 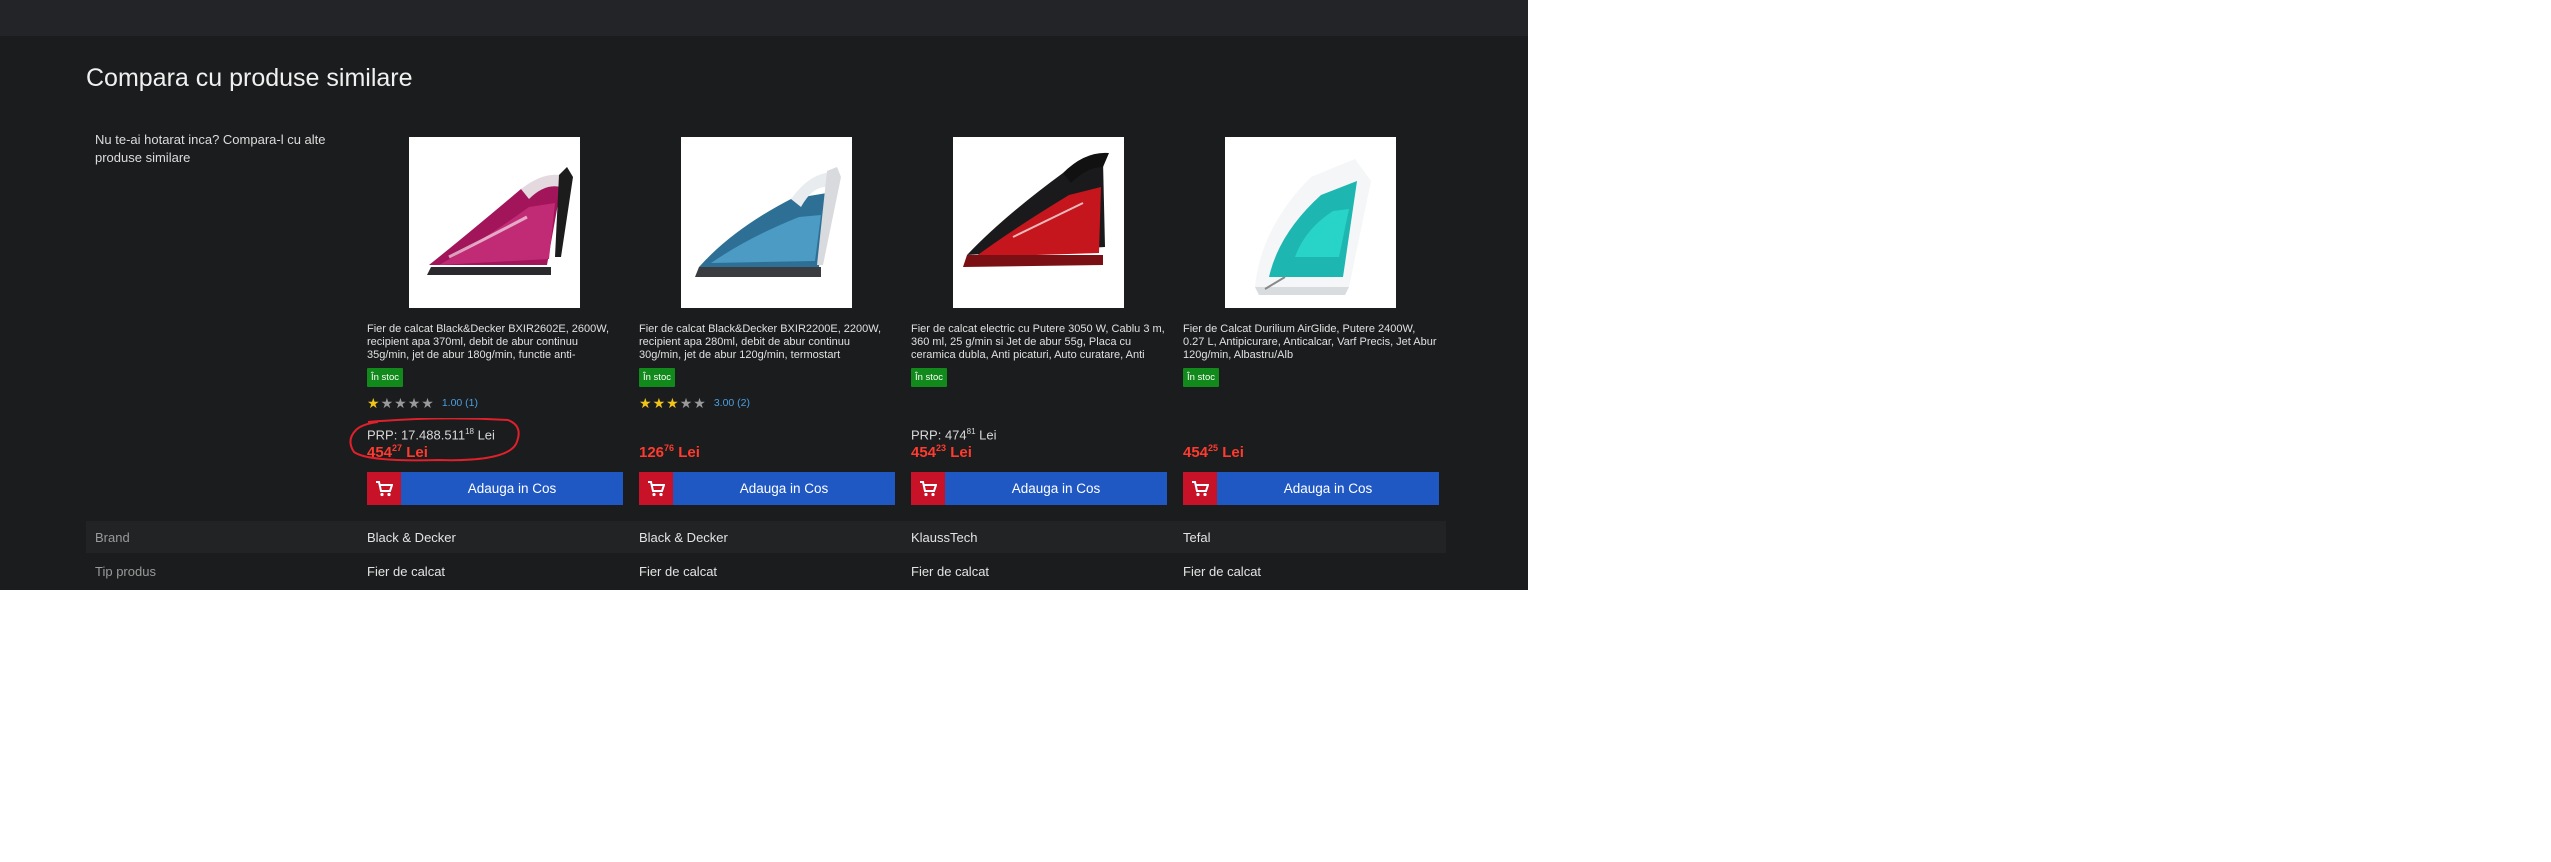 What do you see at coordinates (941, 452) in the screenshot?
I see `current-price: 45423 Lei` at bounding box center [941, 452].